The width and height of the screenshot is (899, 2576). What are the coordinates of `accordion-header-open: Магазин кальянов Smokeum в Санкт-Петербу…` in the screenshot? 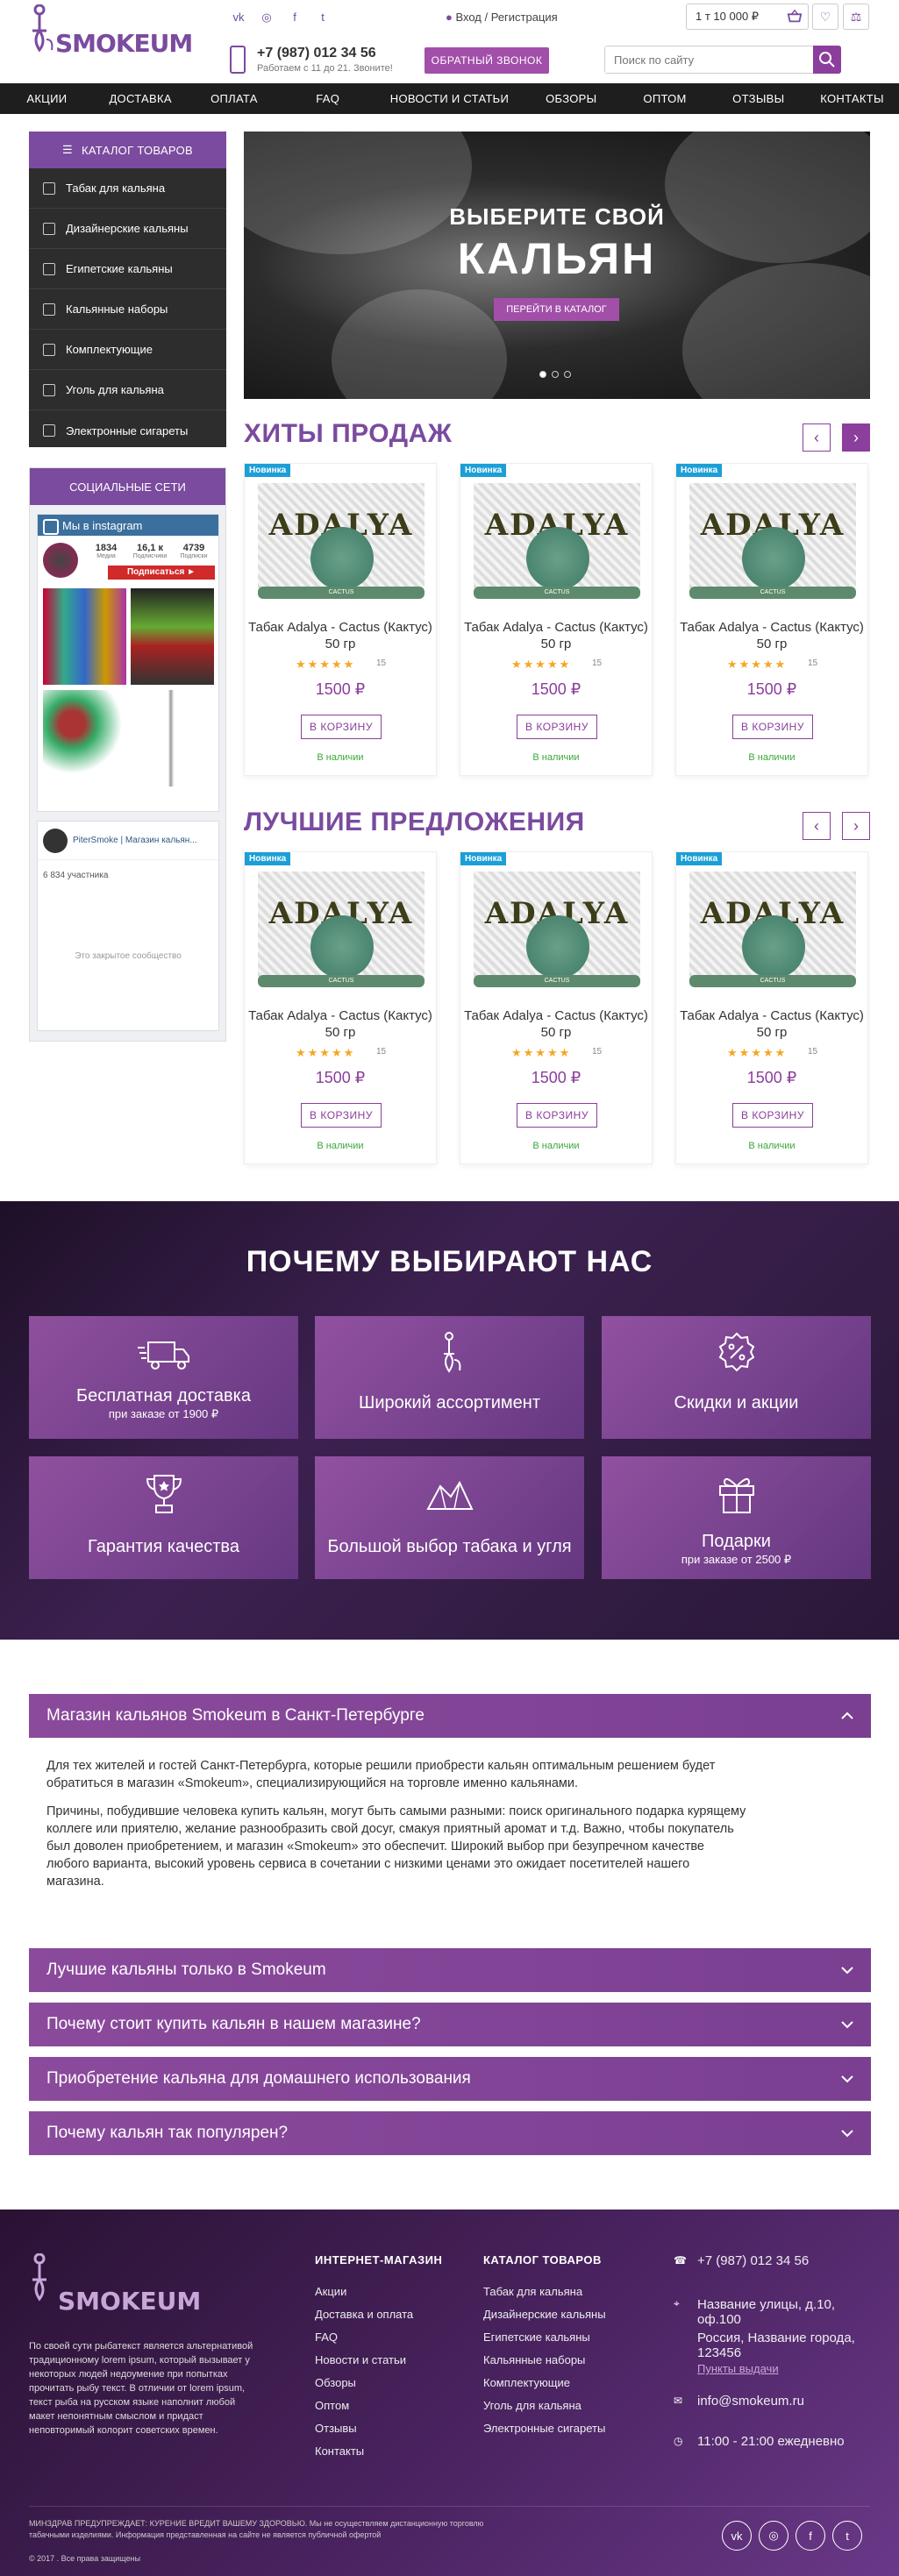 It's located at (450, 1716).